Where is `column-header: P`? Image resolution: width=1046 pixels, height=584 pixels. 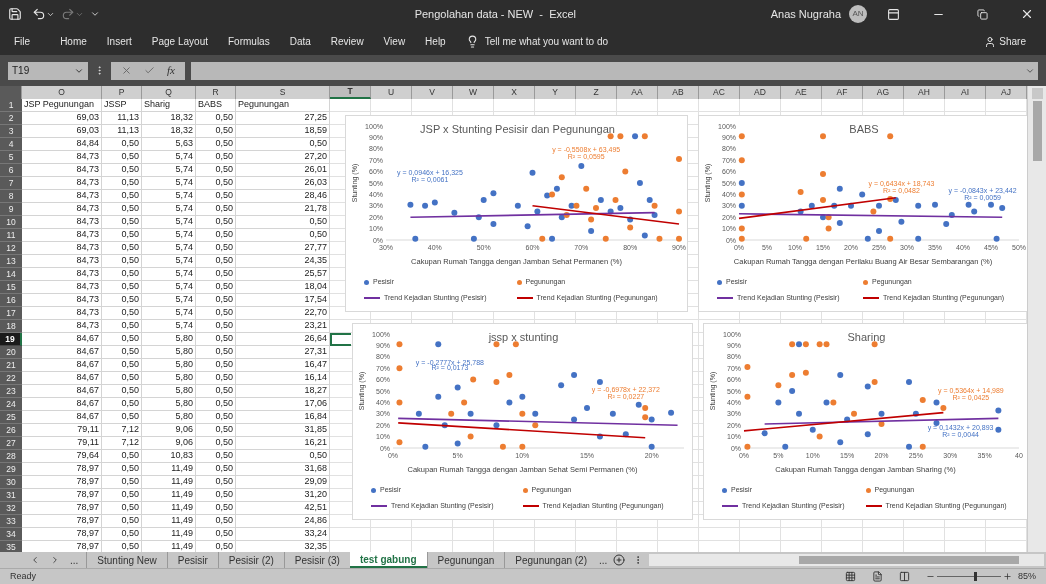 column-header: P is located at coordinates (122, 92).